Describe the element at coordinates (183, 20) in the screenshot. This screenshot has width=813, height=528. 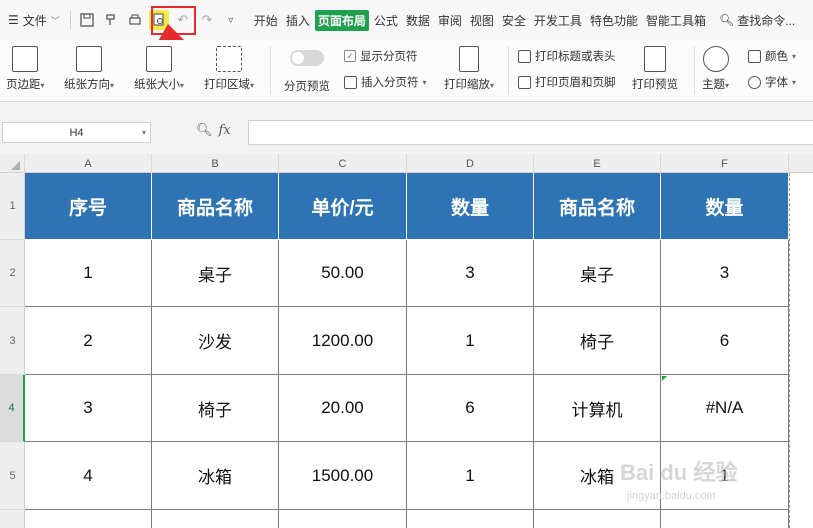
I see `undo-icon: ↶` at that location.